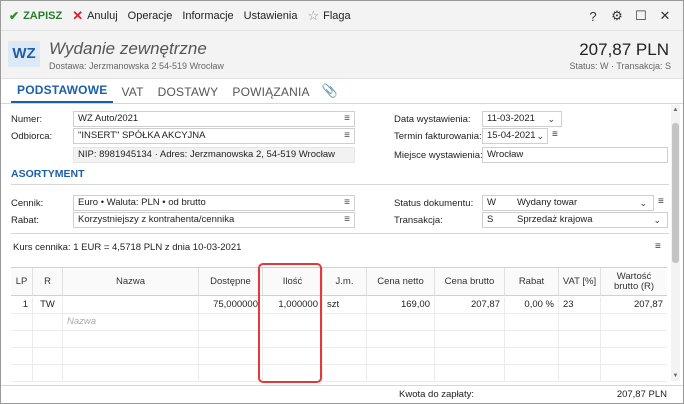  I want to click on tab-bar: PODSTAWOWE VAT DOSTAWY POWIĄZANIA 📎, so click(342, 92).